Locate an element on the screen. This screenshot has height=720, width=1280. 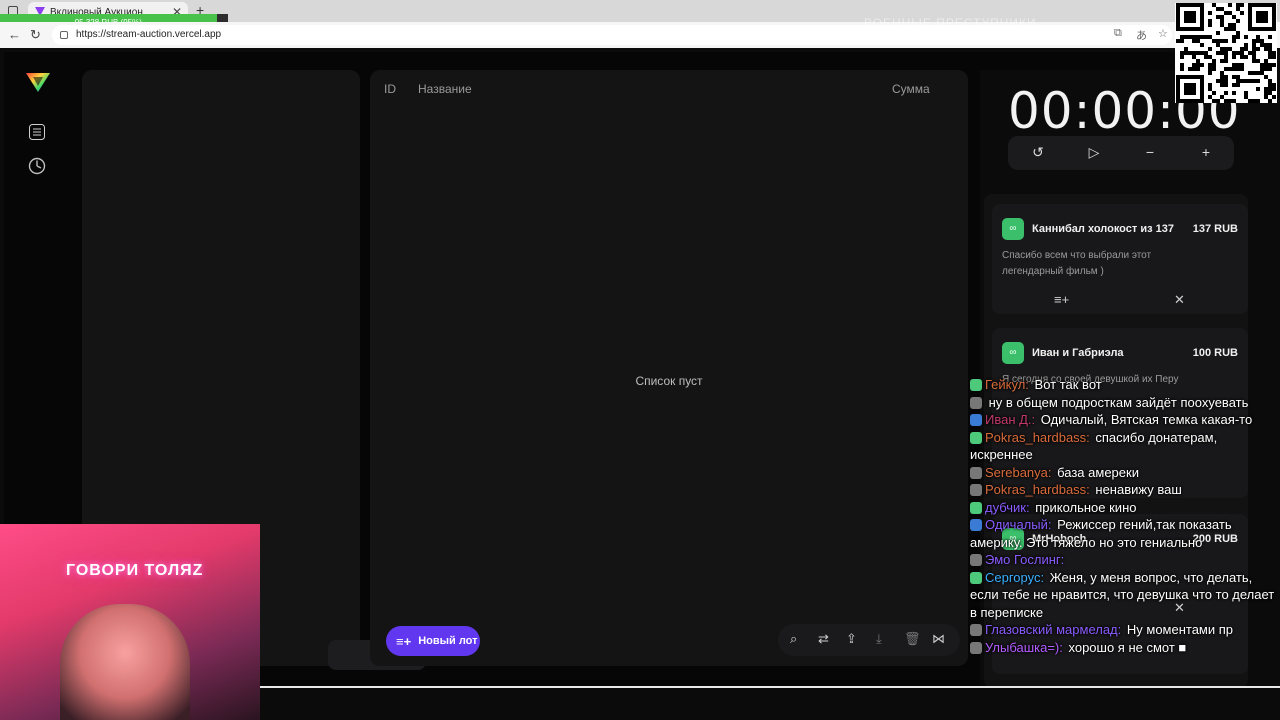
new-lot-button: ≡+ Новый лот is located at coordinates (433, 641).